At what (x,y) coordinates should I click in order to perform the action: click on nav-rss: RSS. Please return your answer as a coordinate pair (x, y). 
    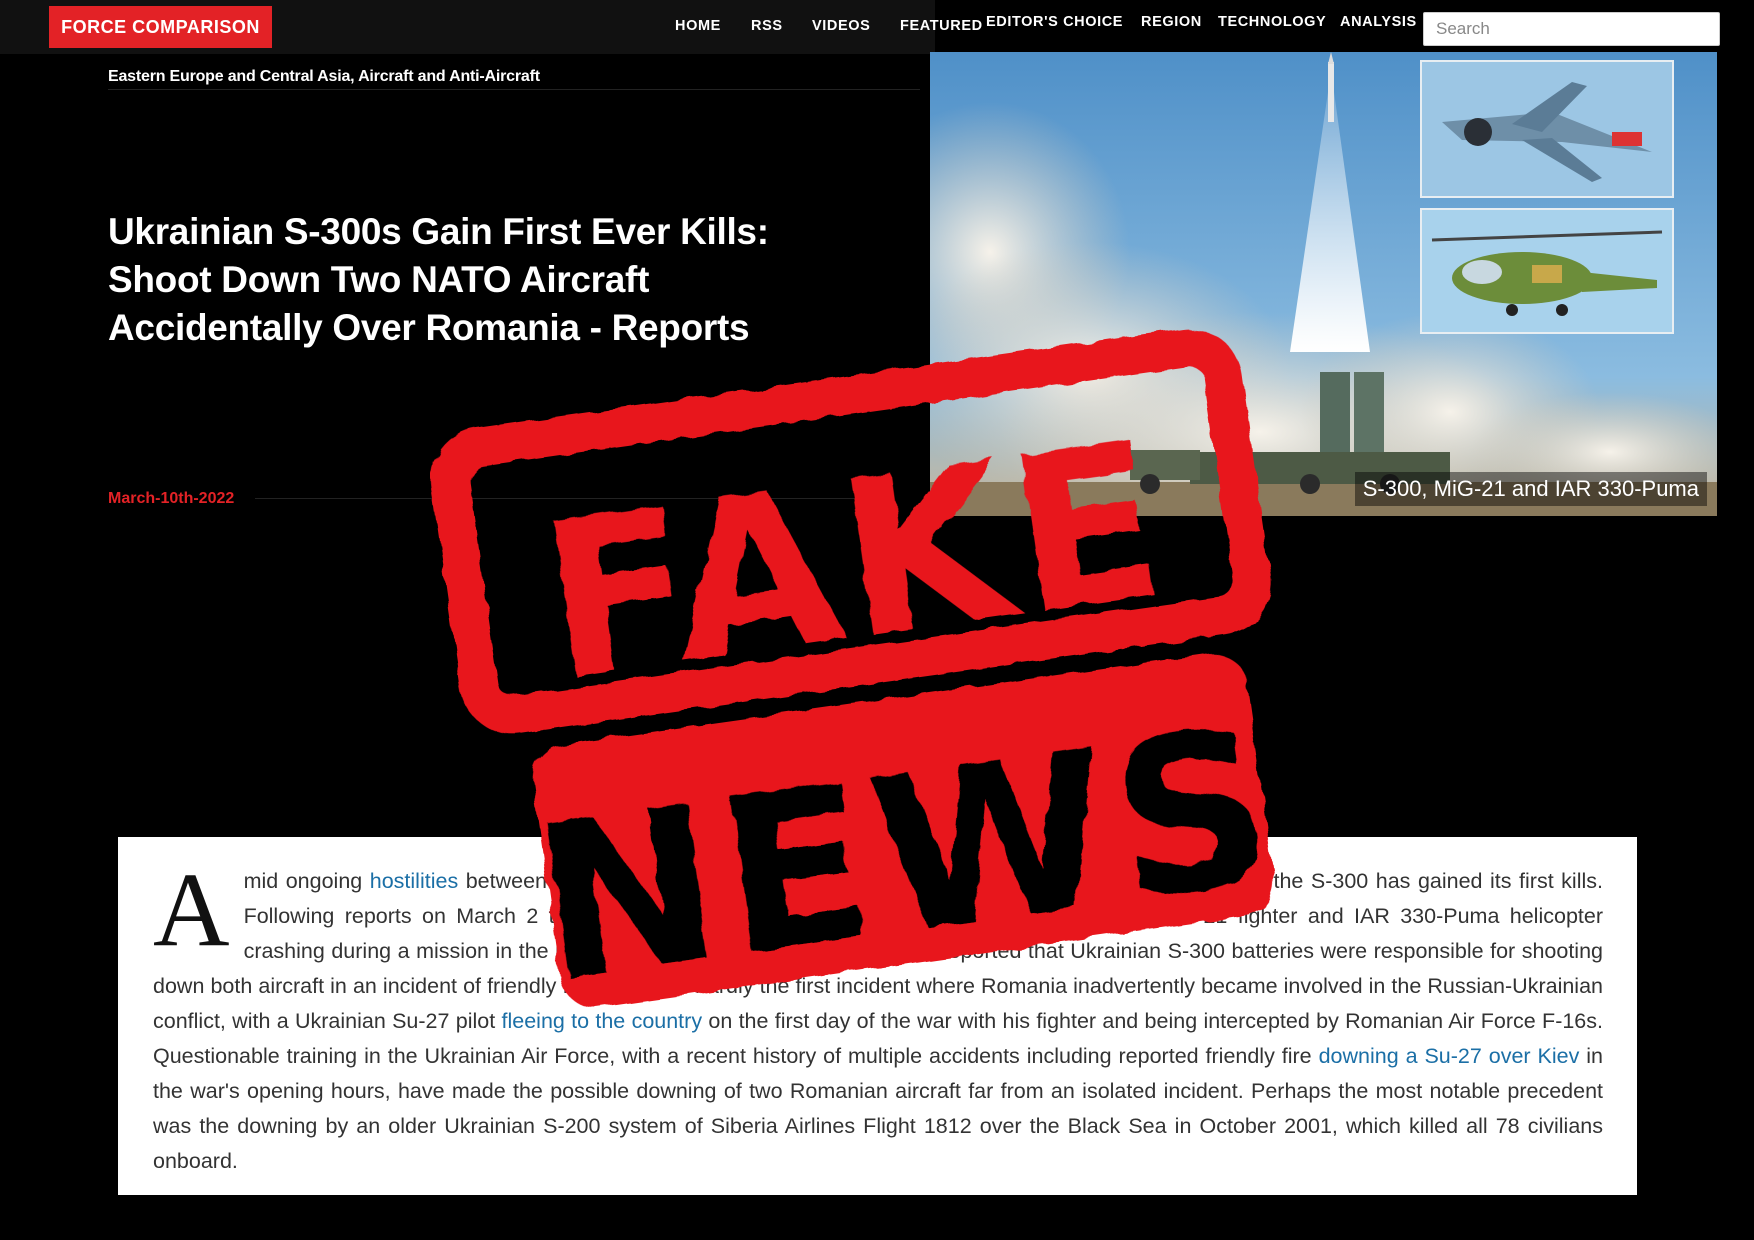
    Looking at the image, I should click on (767, 26).